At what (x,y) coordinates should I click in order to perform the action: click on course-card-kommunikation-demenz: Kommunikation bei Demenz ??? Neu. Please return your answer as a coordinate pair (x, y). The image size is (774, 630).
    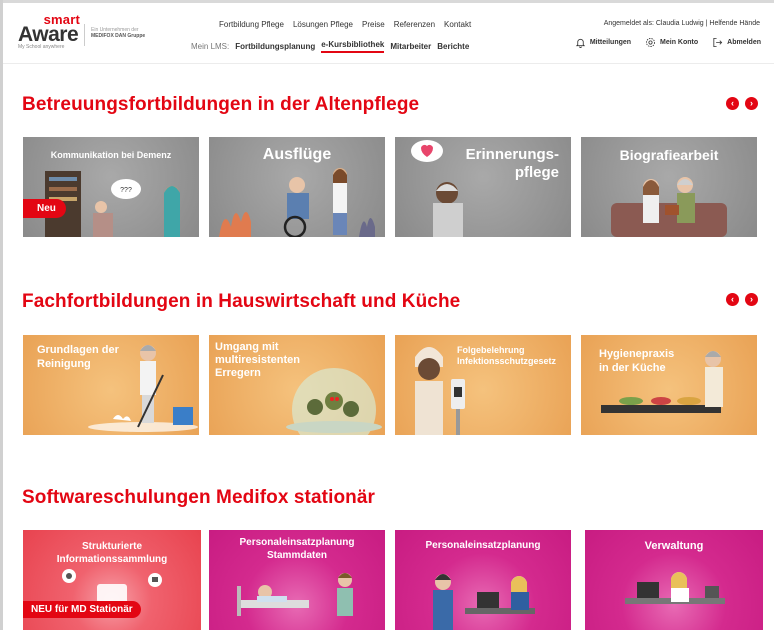
    Looking at the image, I should click on (111, 187).